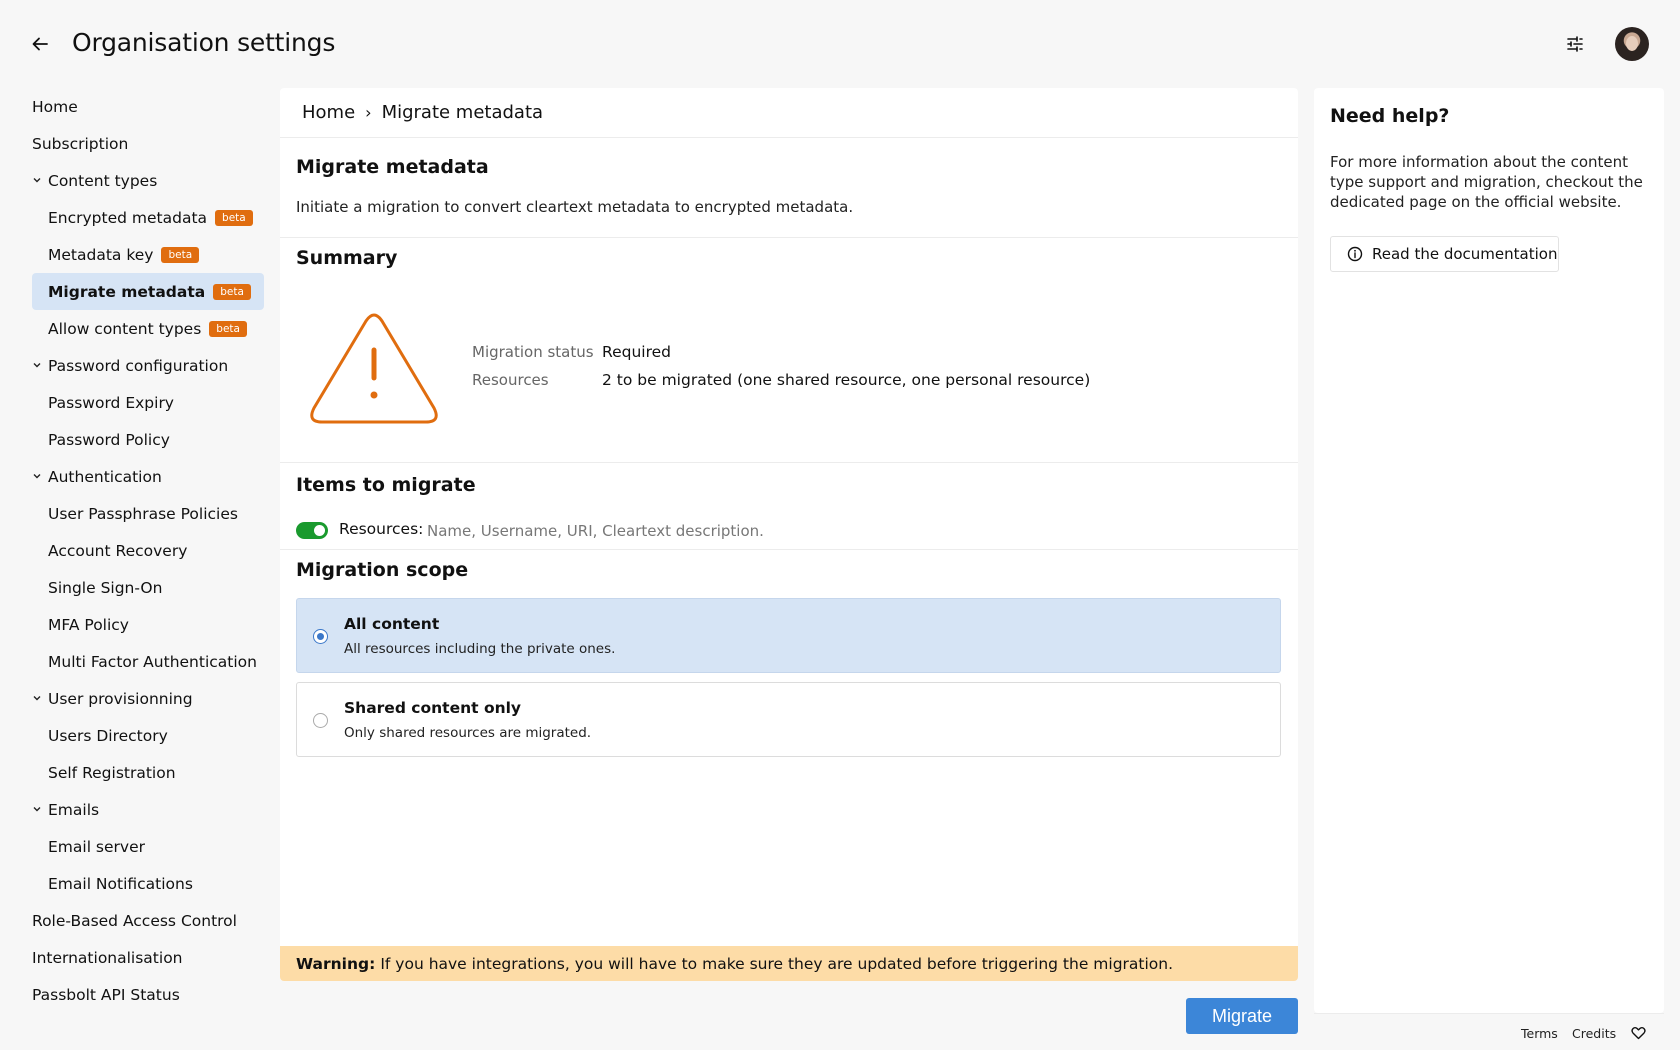  What do you see at coordinates (382, 570) in the screenshot?
I see `scope-title: Migration scope` at bounding box center [382, 570].